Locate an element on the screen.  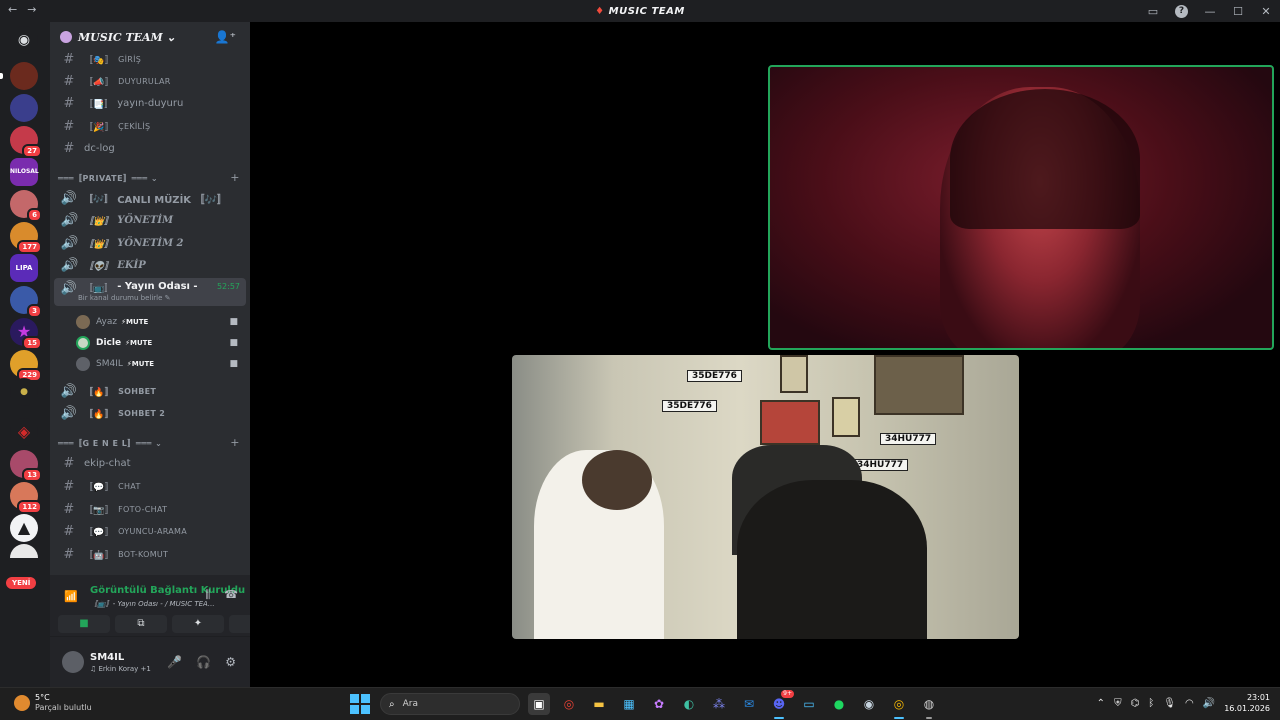
headset-icon: 🎧 is located at coordinates (203, 662).